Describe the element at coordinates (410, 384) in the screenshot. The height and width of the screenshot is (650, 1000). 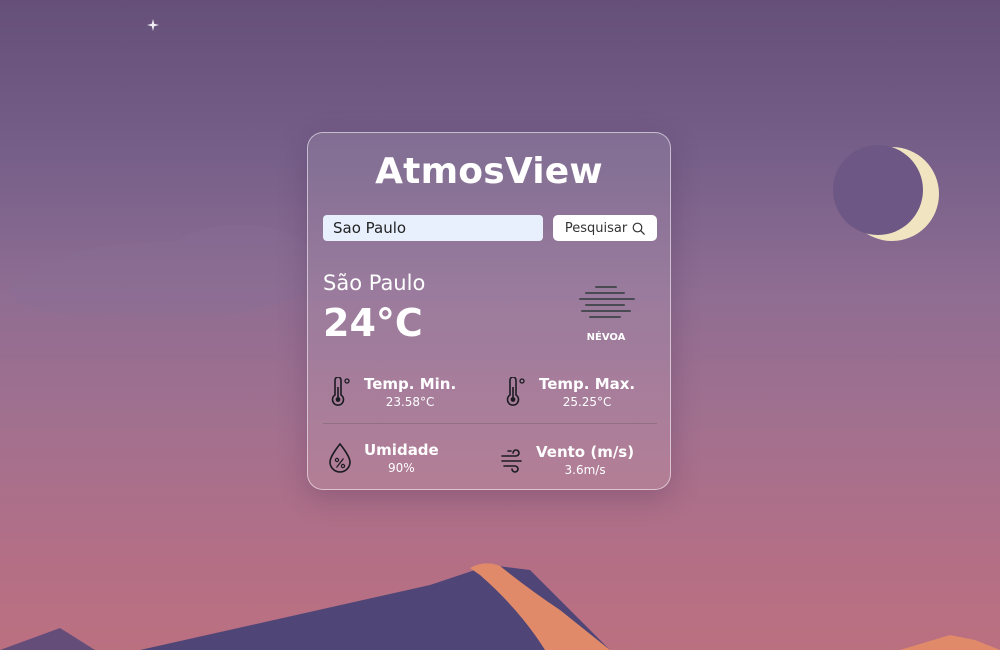
I see `temp-min-label: Temp. Min.` at that location.